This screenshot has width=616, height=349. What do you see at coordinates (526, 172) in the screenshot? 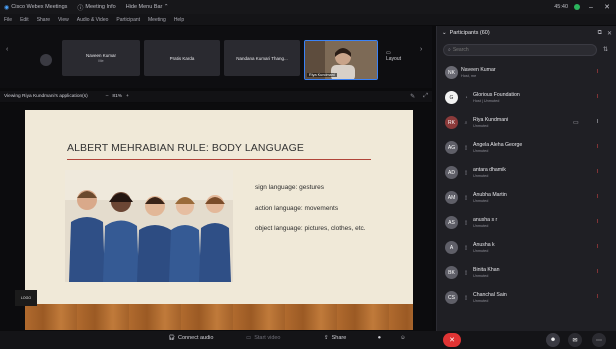
I see `participant-row: AD ▯ antara dhamik Unmuted ⏽` at bounding box center [526, 172].